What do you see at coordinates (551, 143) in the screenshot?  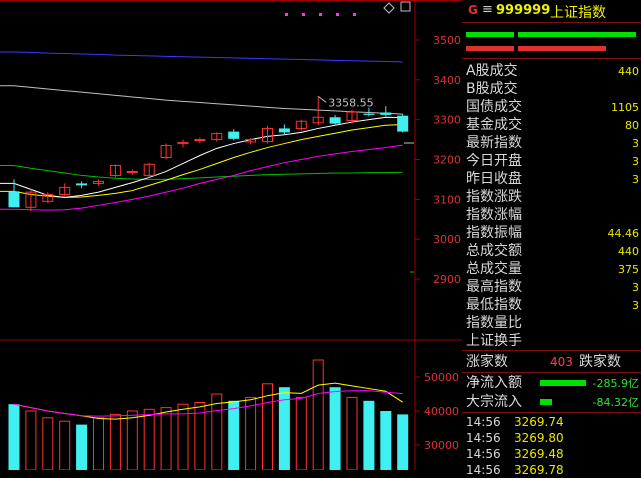 I see `stat-row: 最新指数 3` at bounding box center [551, 143].